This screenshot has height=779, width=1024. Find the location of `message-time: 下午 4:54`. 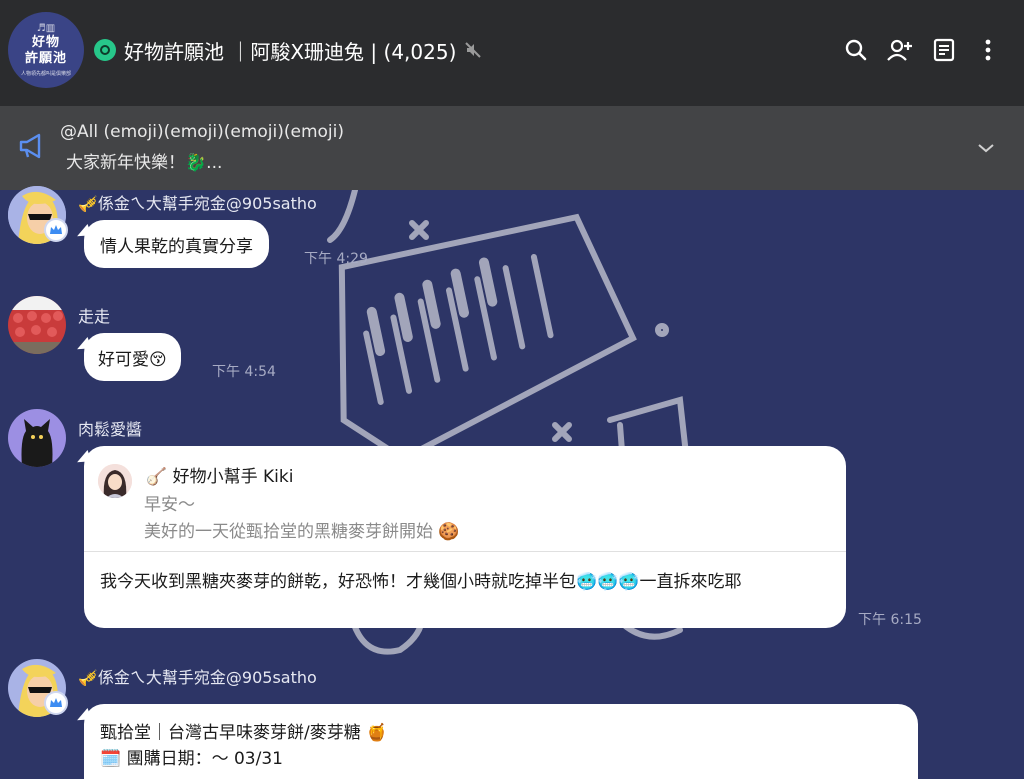

message-time: 下午 4:54 is located at coordinates (244, 372).